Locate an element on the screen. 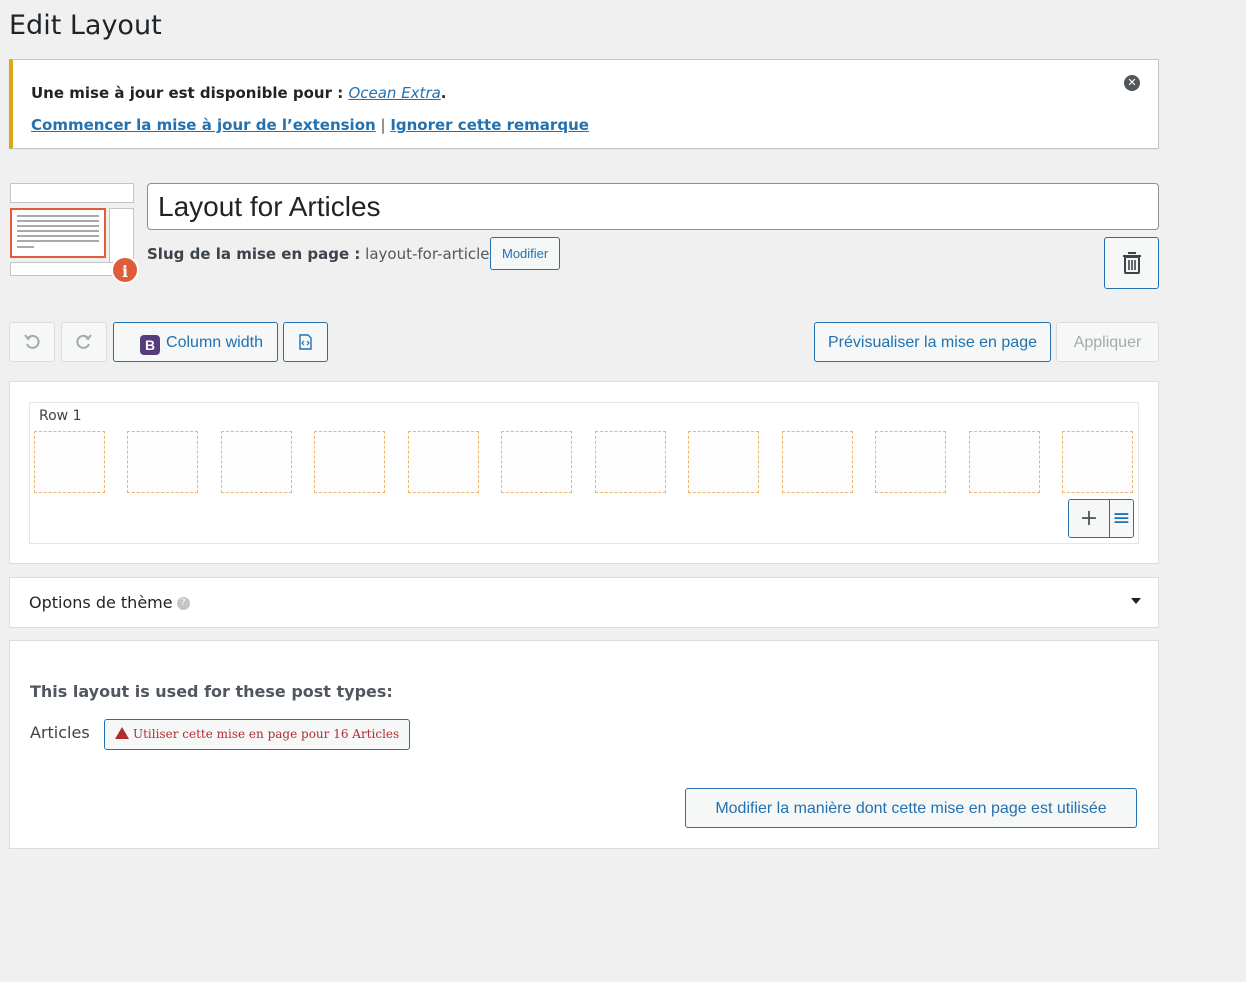 This screenshot has height=982, width=1246. warning-icon is located at coordinates (122, 733).